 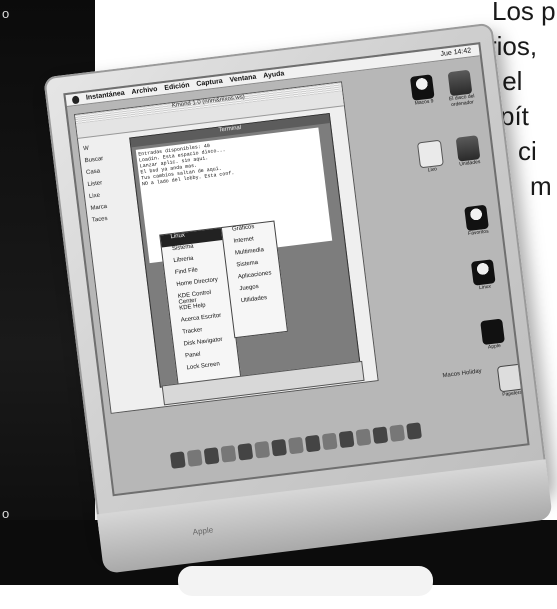 What do you see at coordinates (209, 83) in the screenshot?
I see `menu-captura: Captura` at bounding box center [209, 83].